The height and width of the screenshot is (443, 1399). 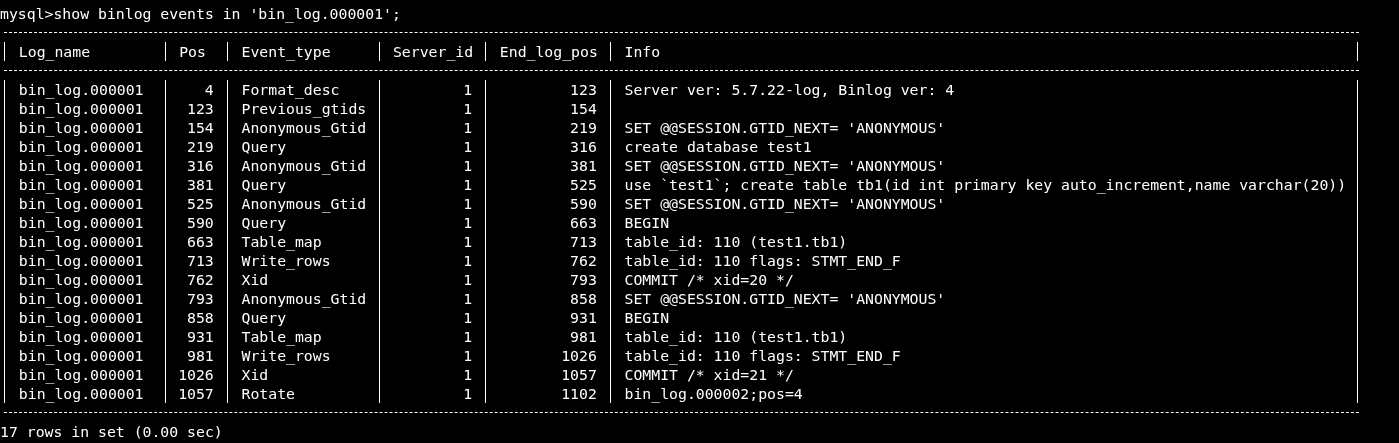 What do you see at coordinates (303, 108) in the screenshot?
I see `table-cell: Previous_gtids` at bounding box center [303, 108].